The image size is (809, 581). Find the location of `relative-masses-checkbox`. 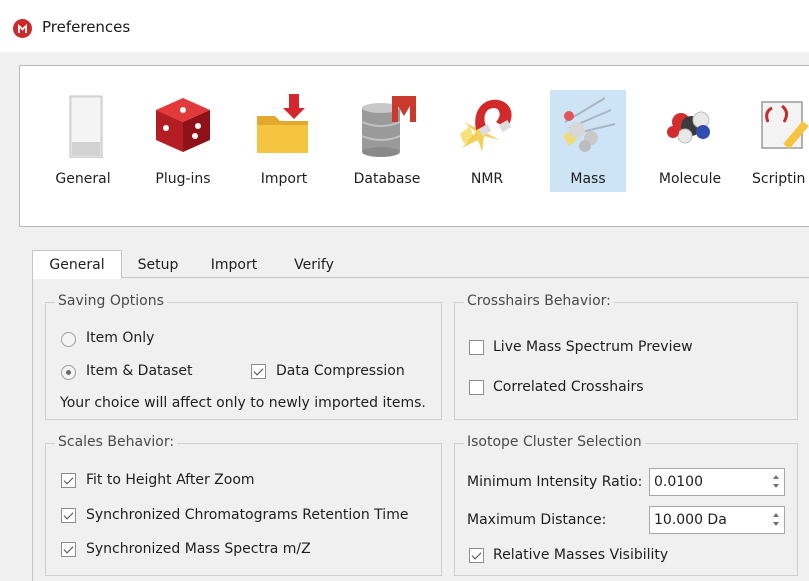

relative-masses-checkbox is located at coordinates (476, 555).